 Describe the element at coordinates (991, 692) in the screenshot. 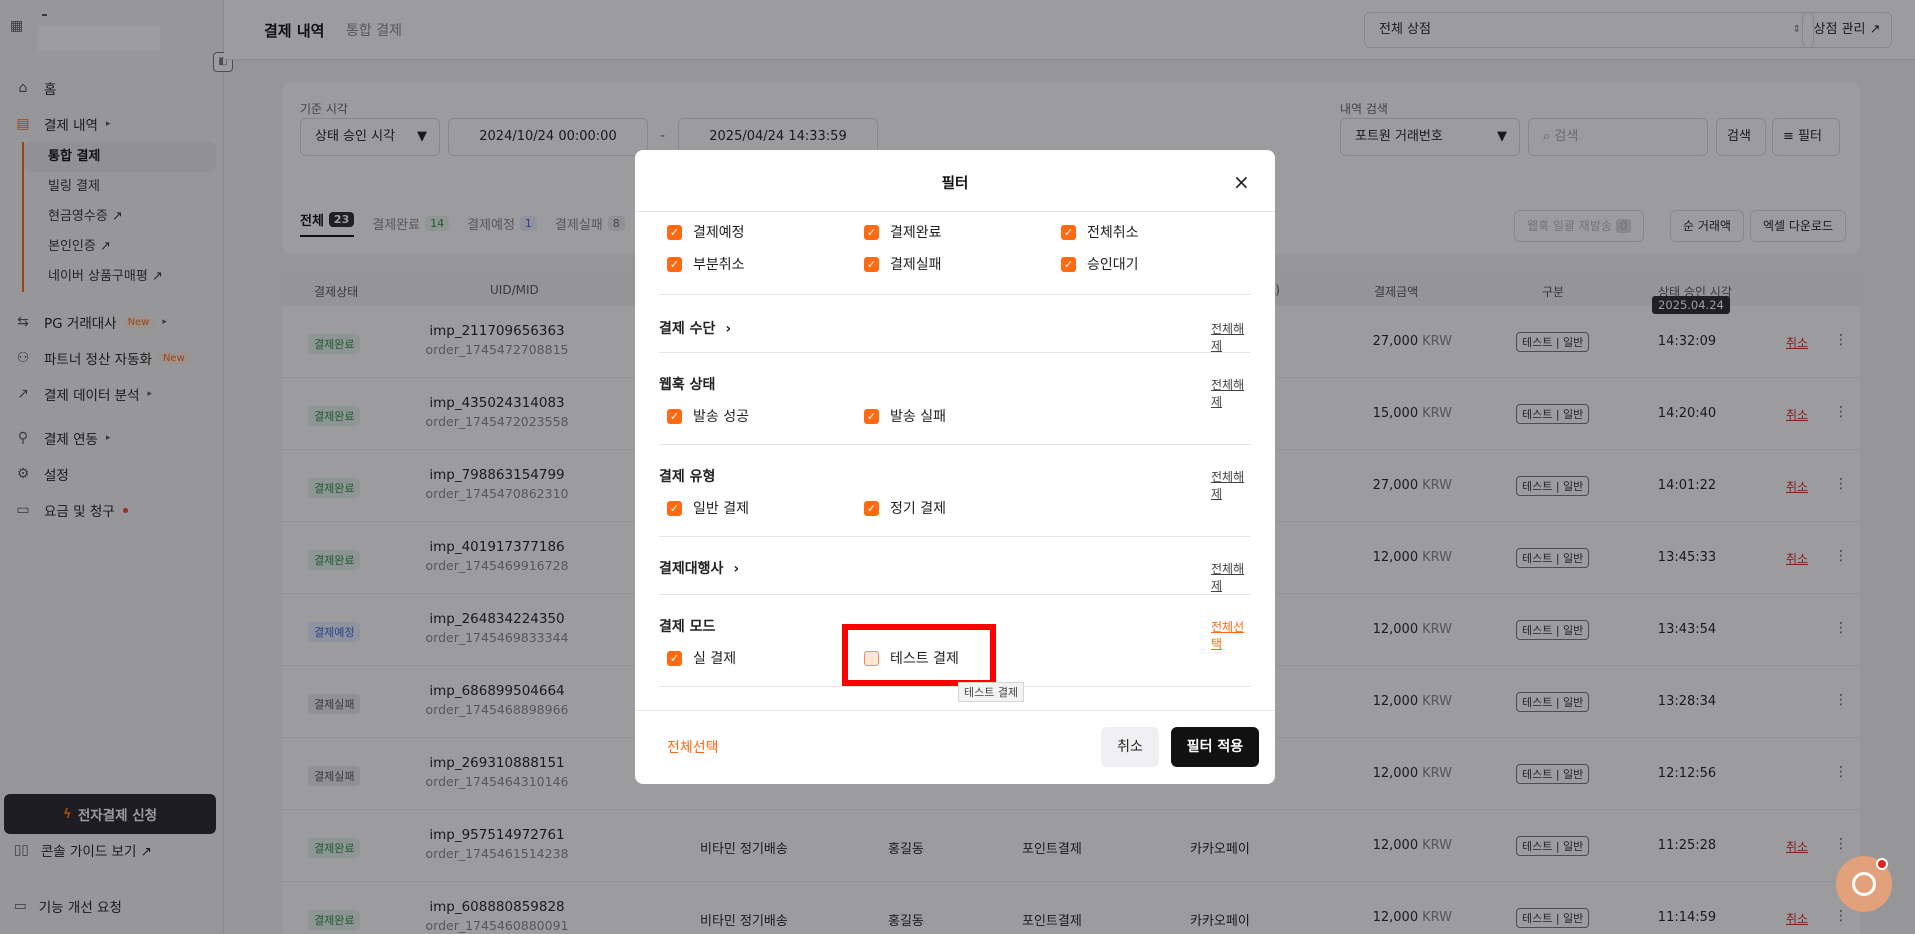

I see `checkbox-tooltip: 테스트 결제` at that location.